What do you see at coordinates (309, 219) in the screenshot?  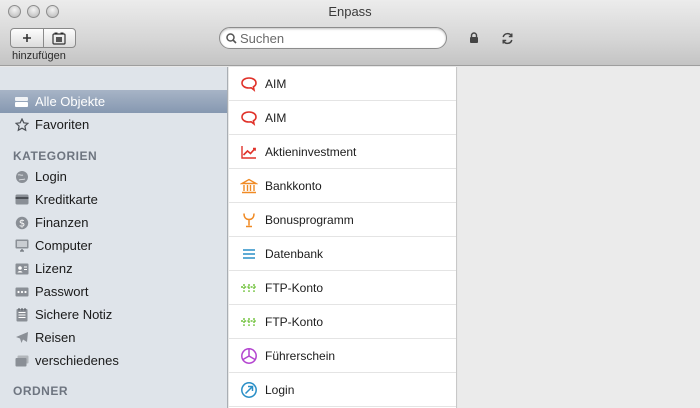 I see `list-item-label: Bonusprogramm` at bounding box center [309, 219].